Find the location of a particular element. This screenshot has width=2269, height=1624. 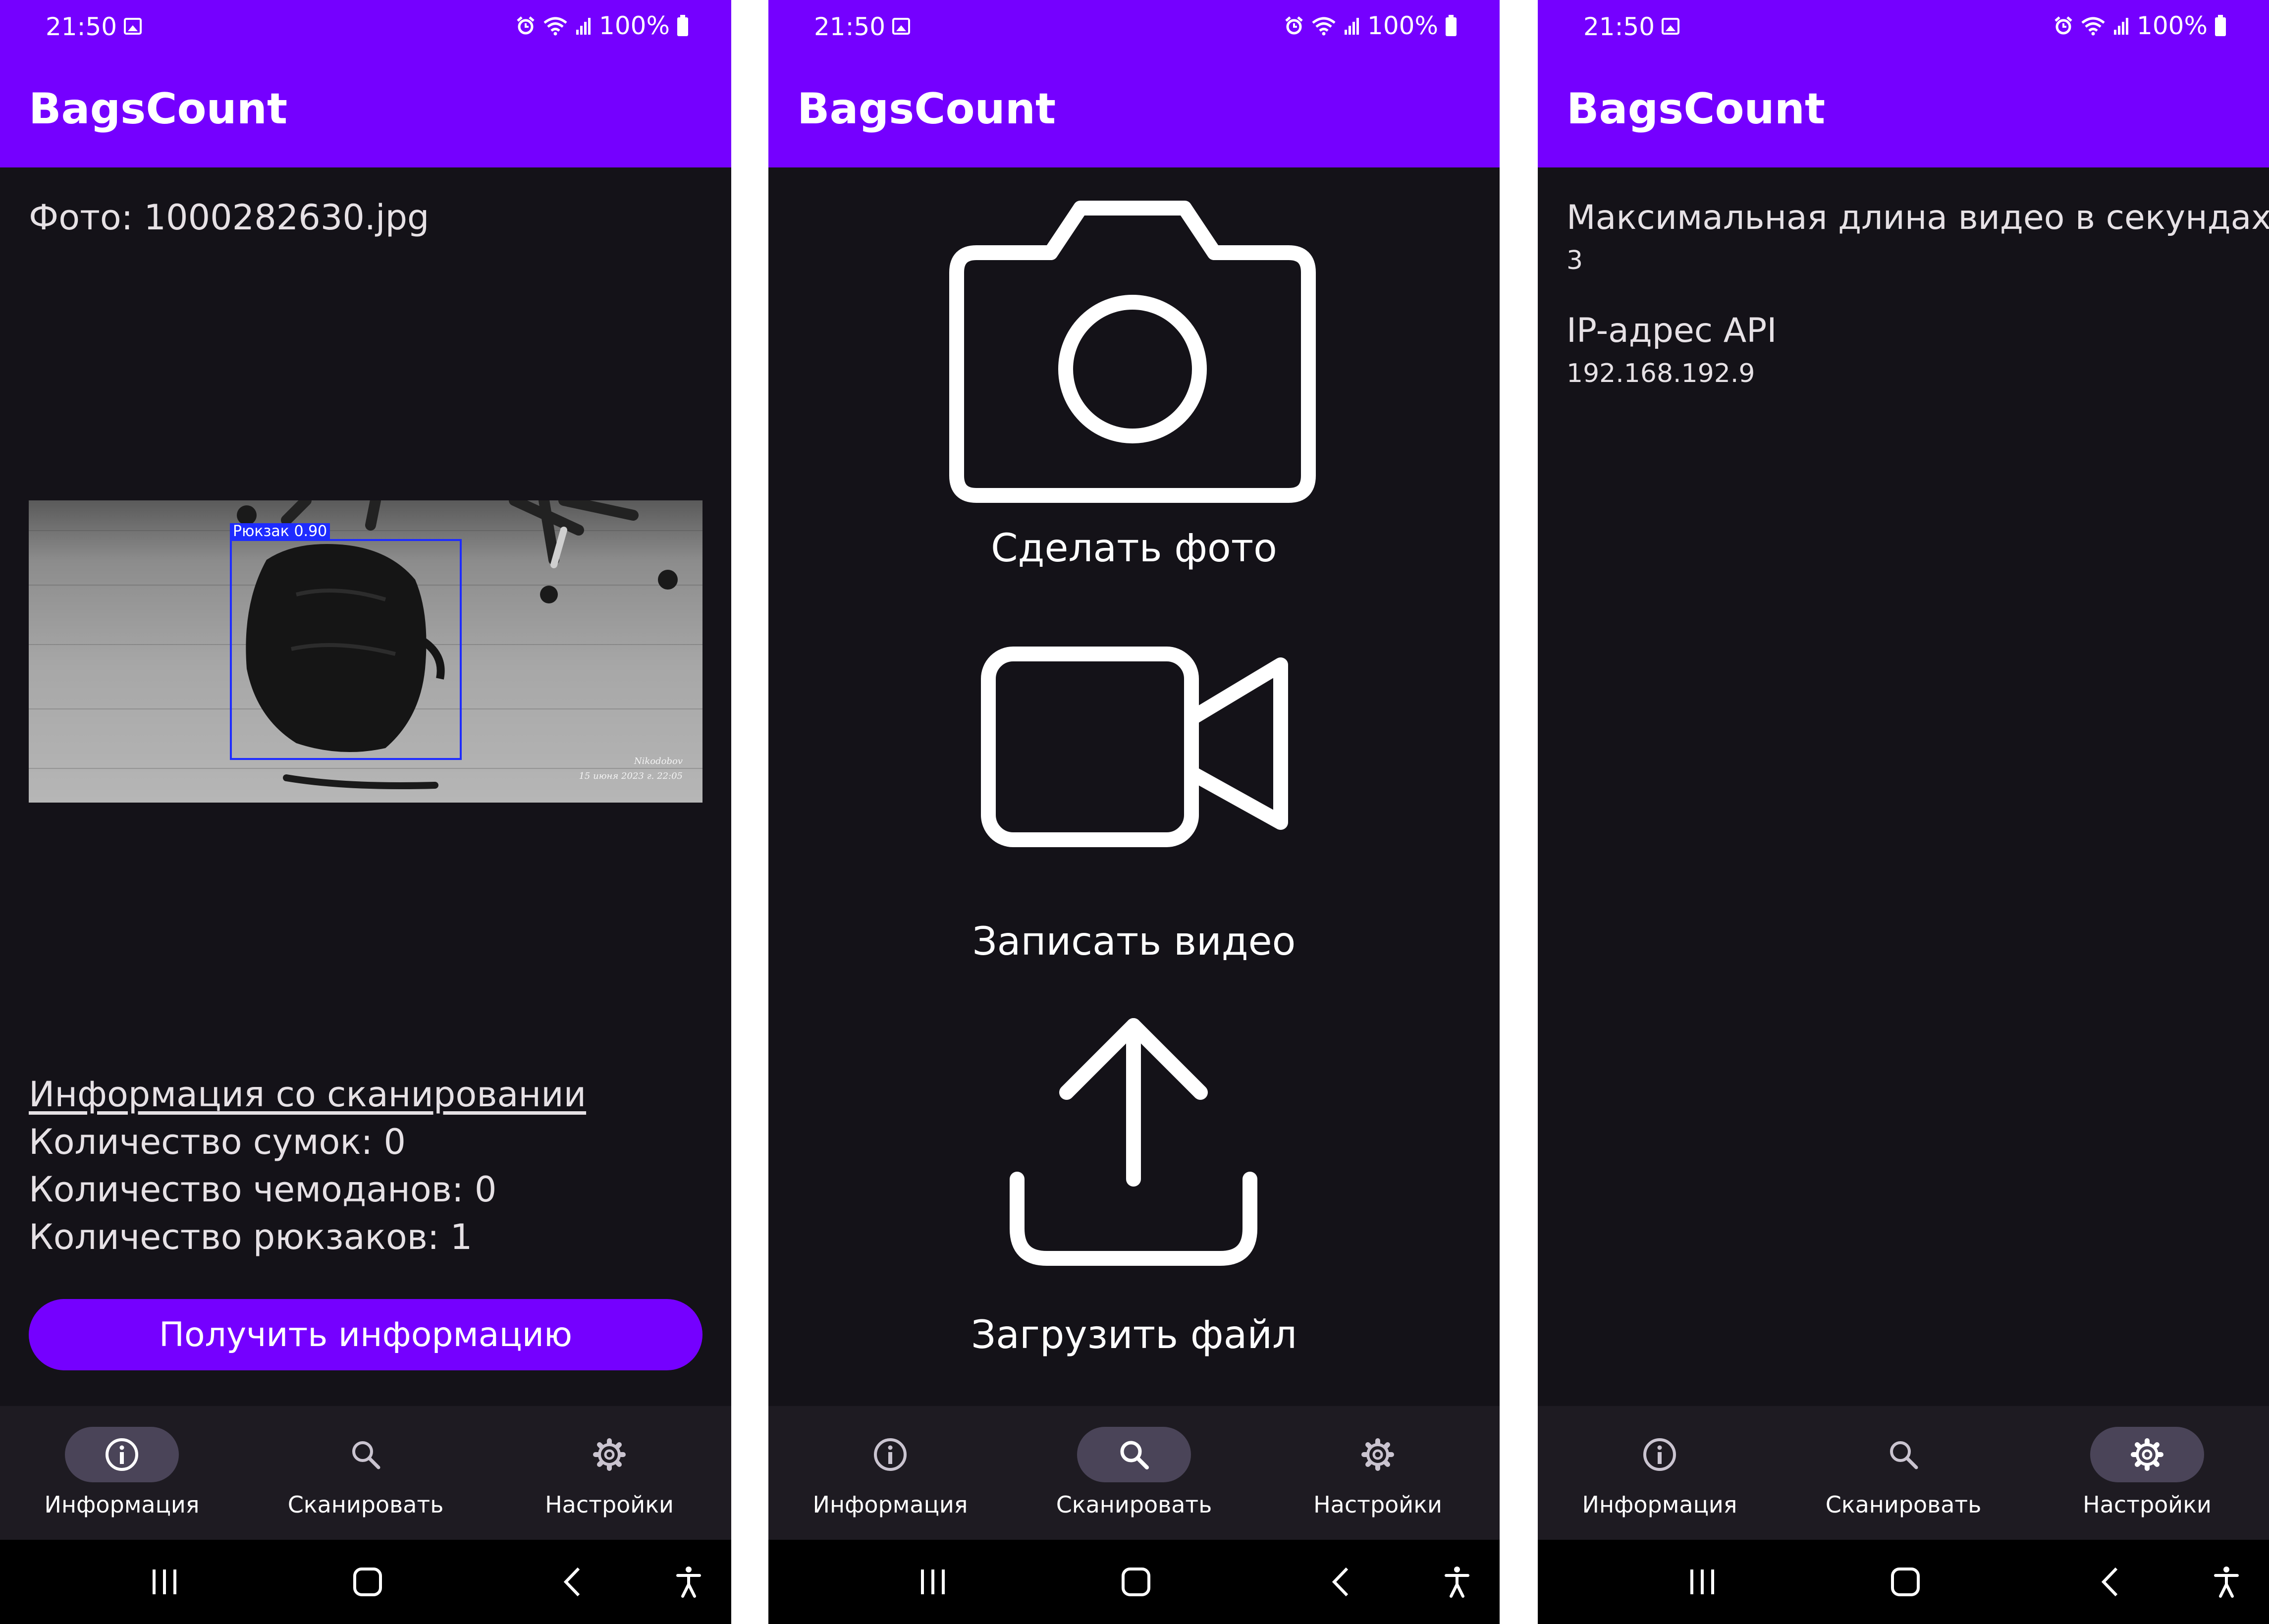

take-photo-label: Сделать фото is located at coordinates (1134, 548).